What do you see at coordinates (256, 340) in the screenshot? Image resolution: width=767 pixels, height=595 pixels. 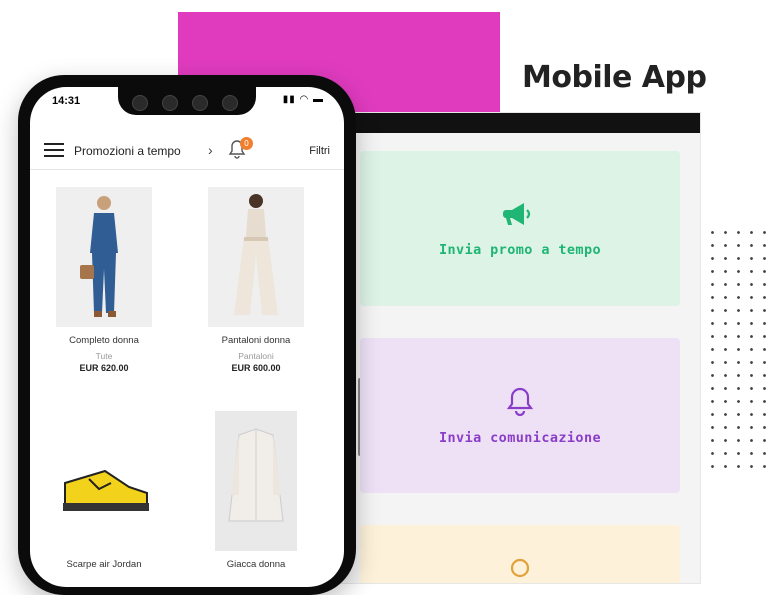 I see `product-name: Pantaloni donna` at bounding box center [256, 340].